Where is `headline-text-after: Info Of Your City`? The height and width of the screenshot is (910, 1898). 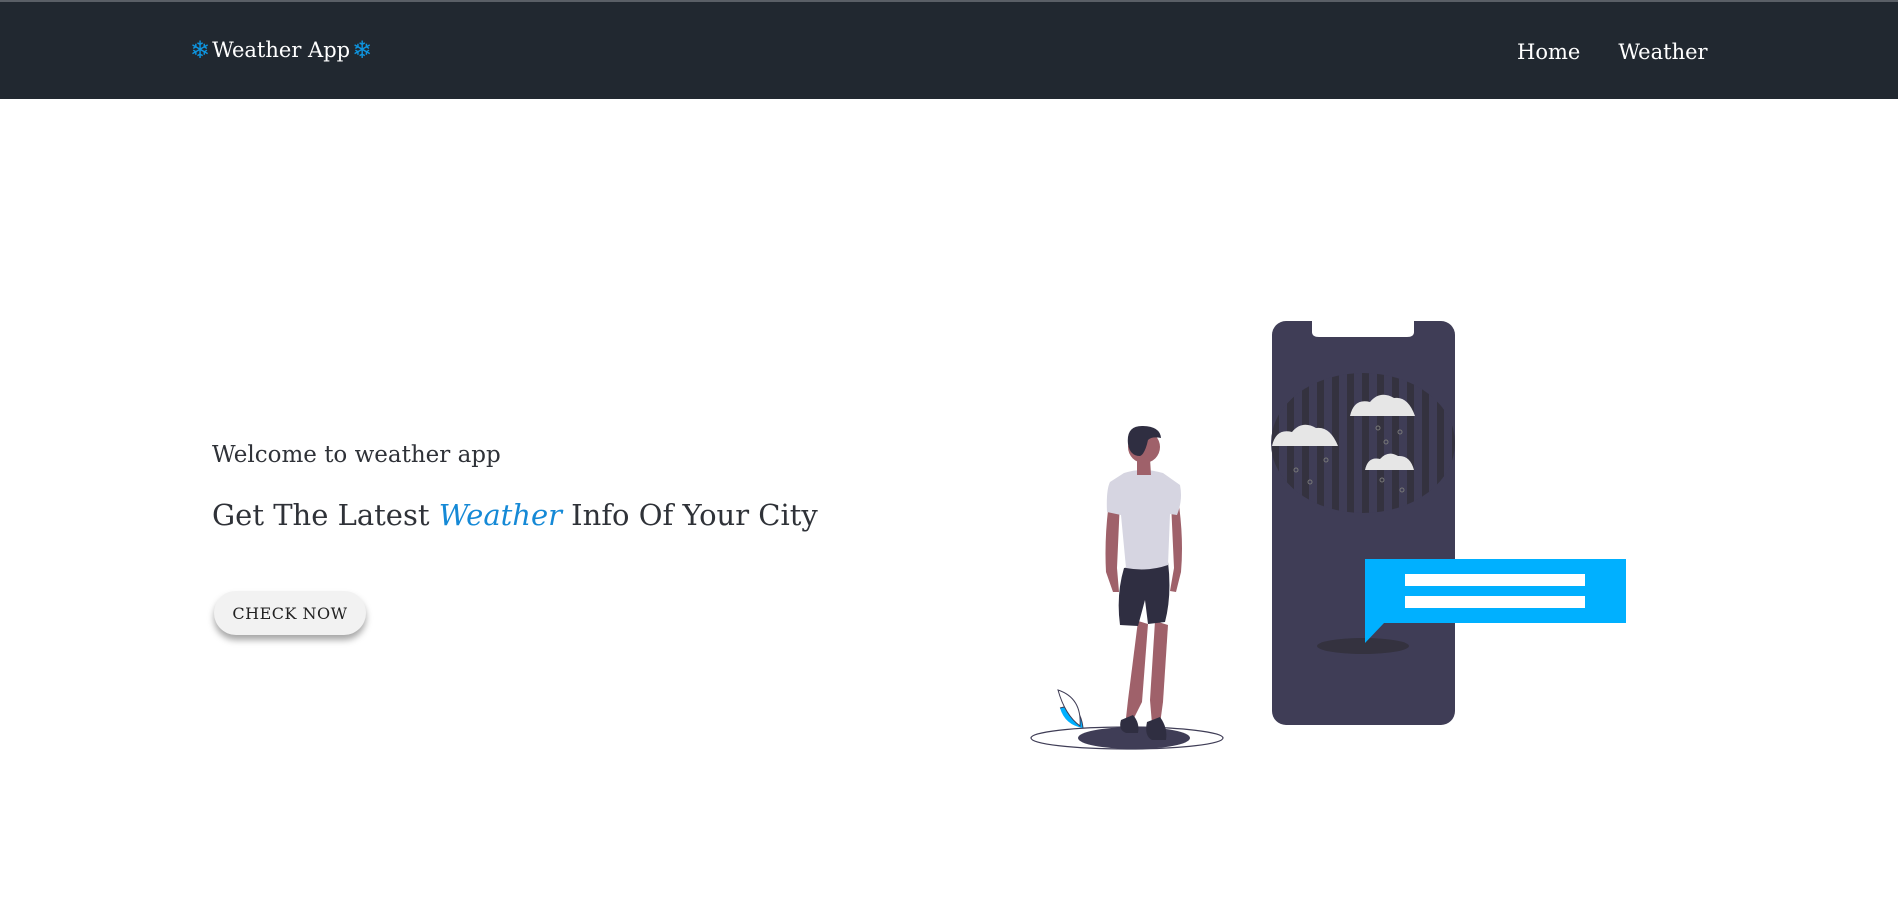
headline-text-after: Info Of Your City is located at coordinates (689, 515).